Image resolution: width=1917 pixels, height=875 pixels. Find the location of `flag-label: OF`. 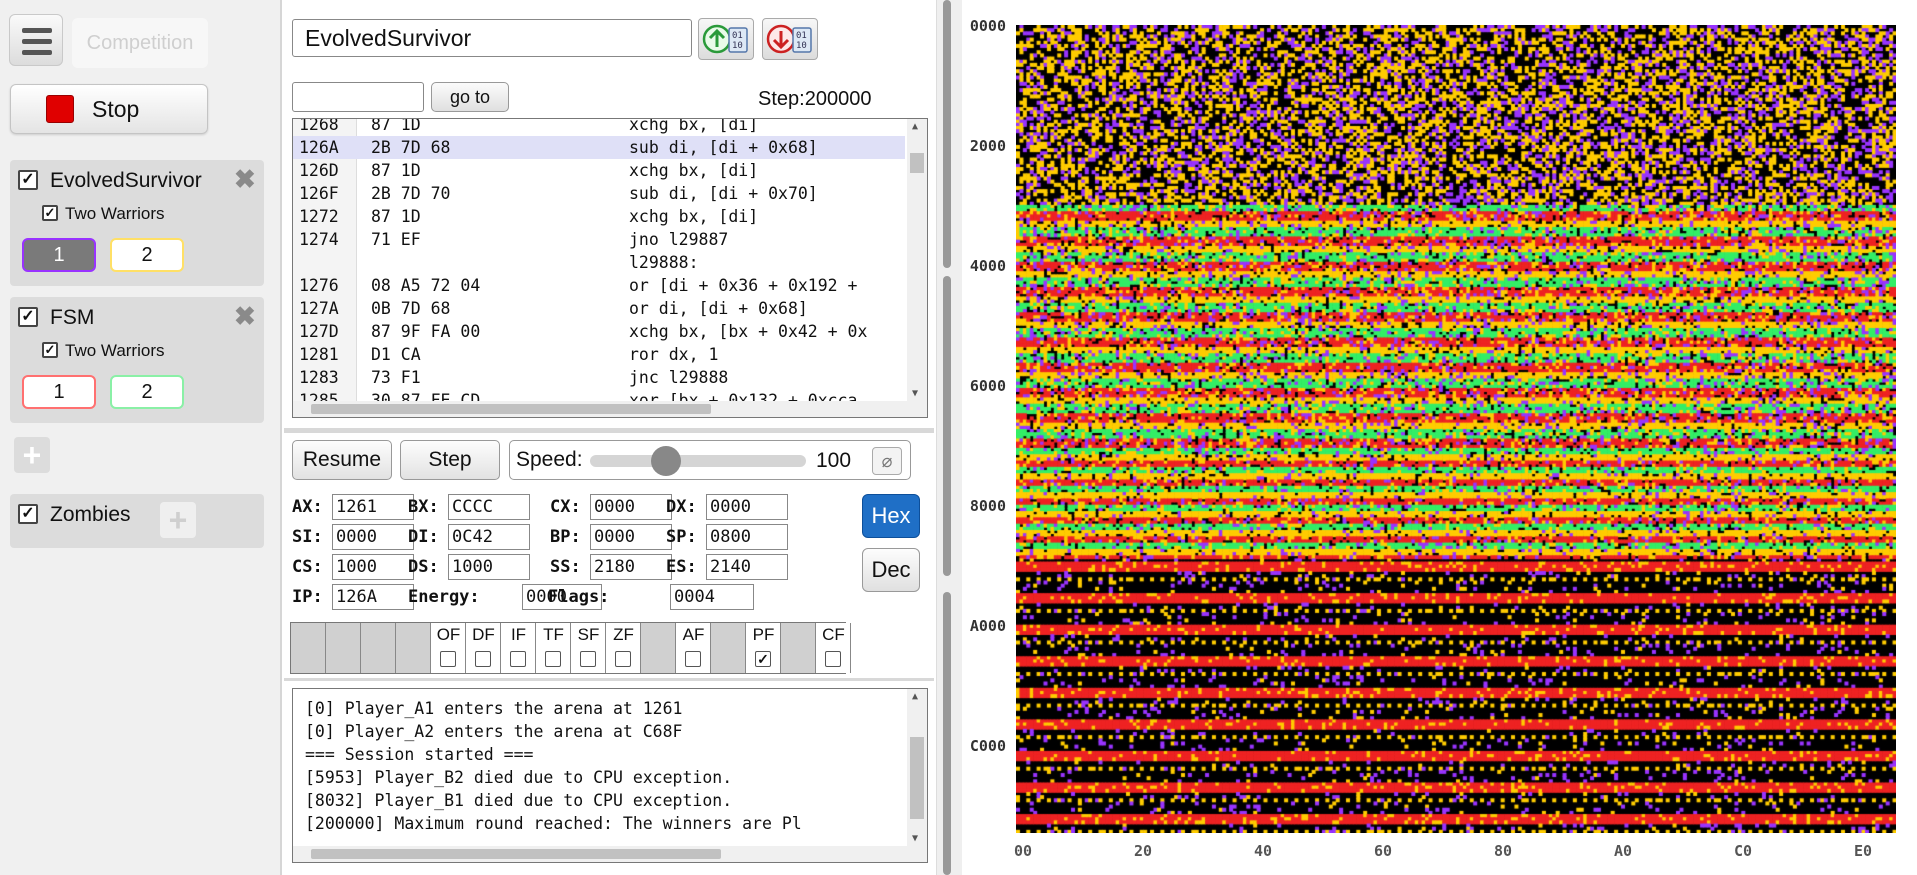

flag-label: OF is located at coordinates (448, 634).